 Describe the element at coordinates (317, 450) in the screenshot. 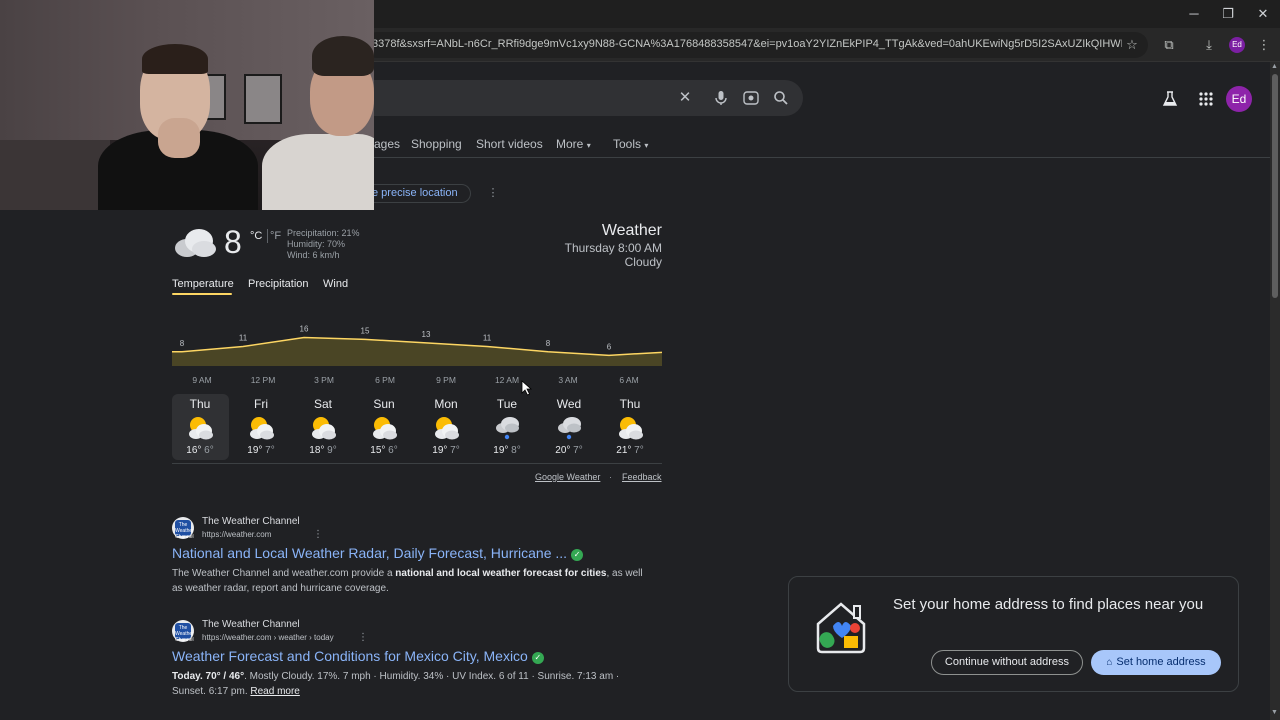

I see `high-temp: 18°` at that location.